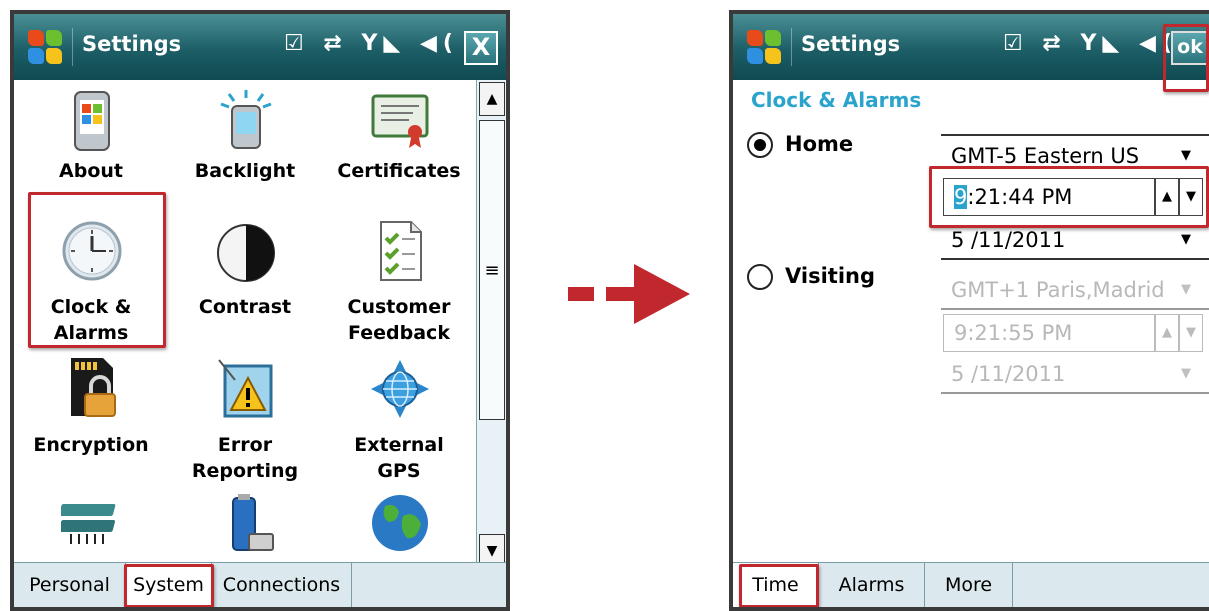 The image size is (1209, 611). I want to click on power-item, so click(245, 529).